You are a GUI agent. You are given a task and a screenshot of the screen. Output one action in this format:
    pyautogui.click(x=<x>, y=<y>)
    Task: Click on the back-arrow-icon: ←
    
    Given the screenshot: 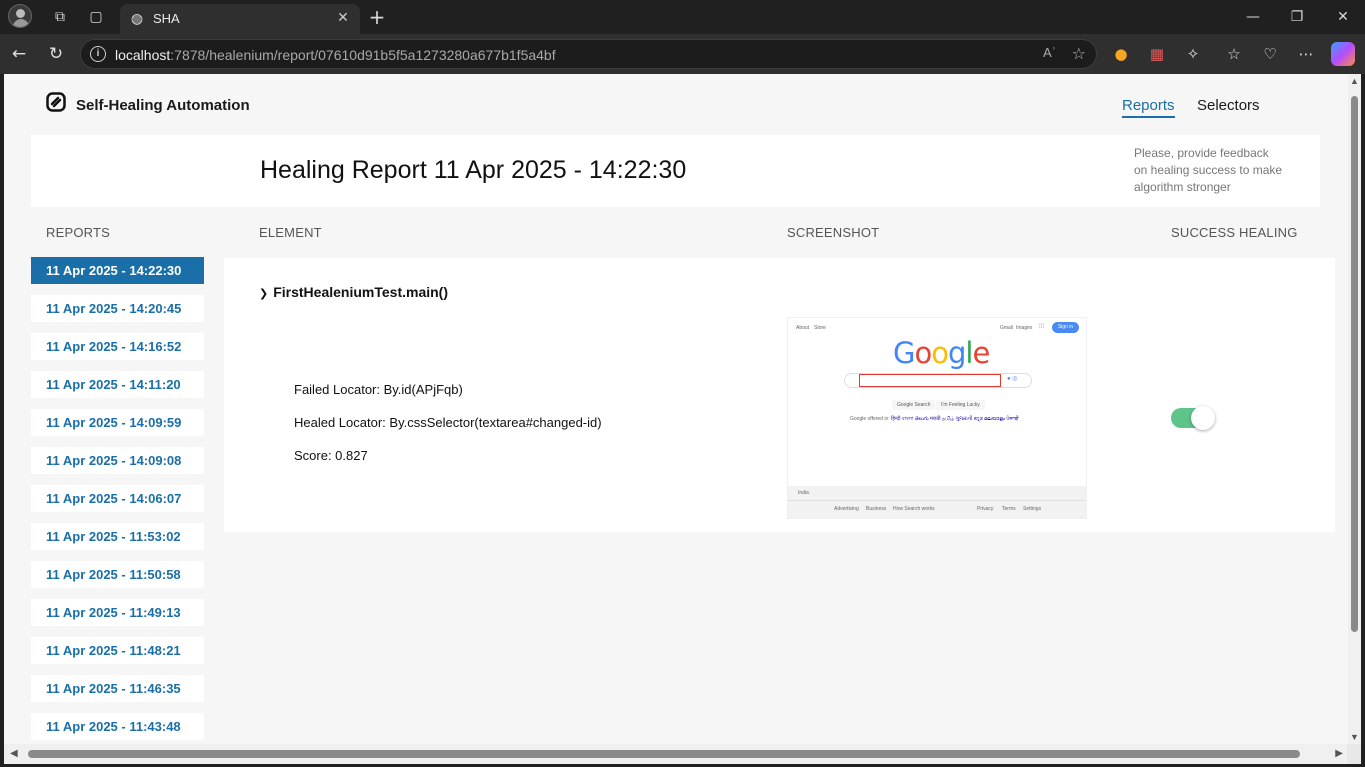 What is the action you would take?
    pyautogui.click(x=19, y=54)
    